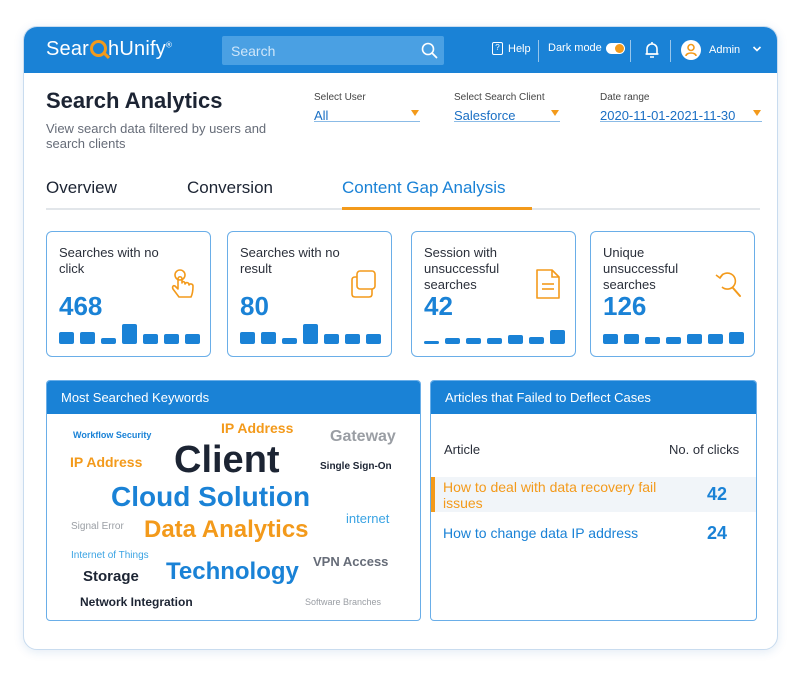 The width and height of the screenshot is (800, 677). I want to click on keyword: Technology, so click(232, 572).